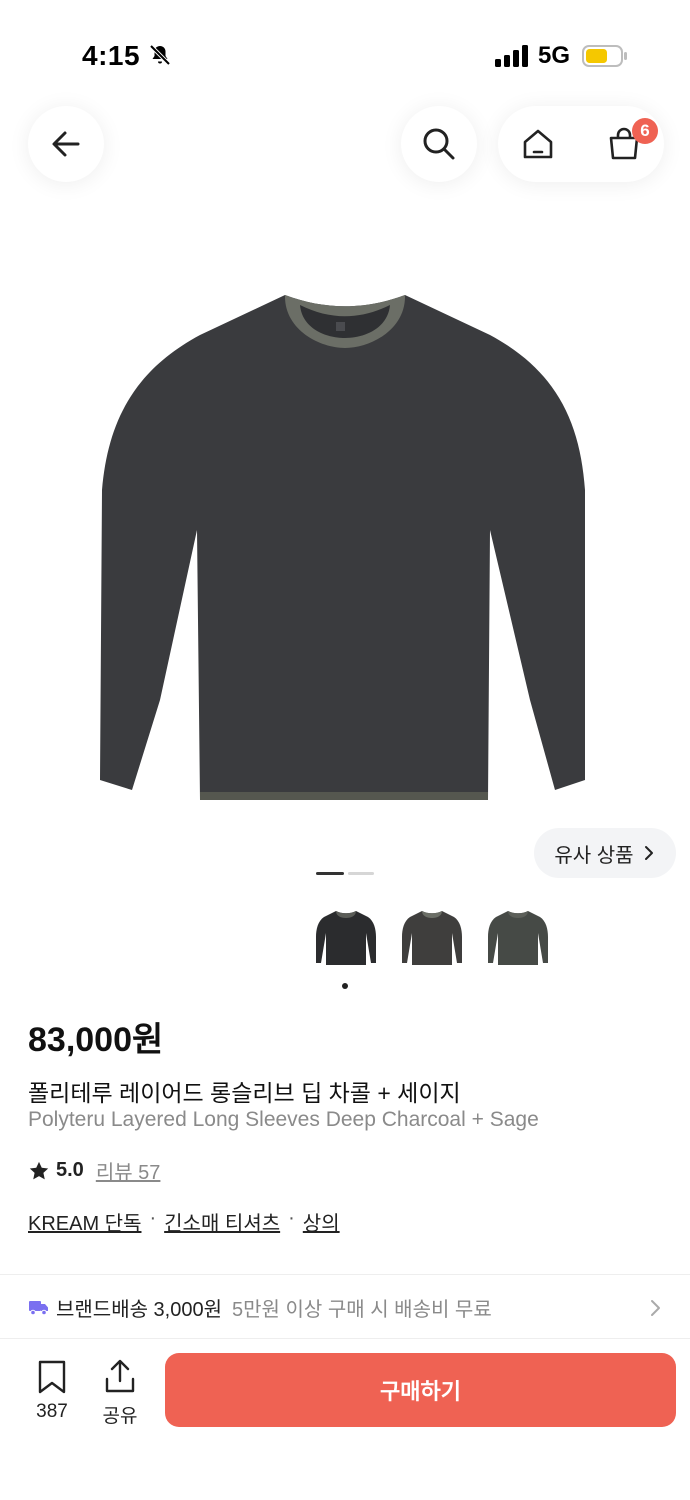 Image resolution: width=690 pixels, height=1500 pixels. What do you see at coordinates (120, 1376) in the screenshot?
I see `share-icon` at bounding box center [120, 1376].